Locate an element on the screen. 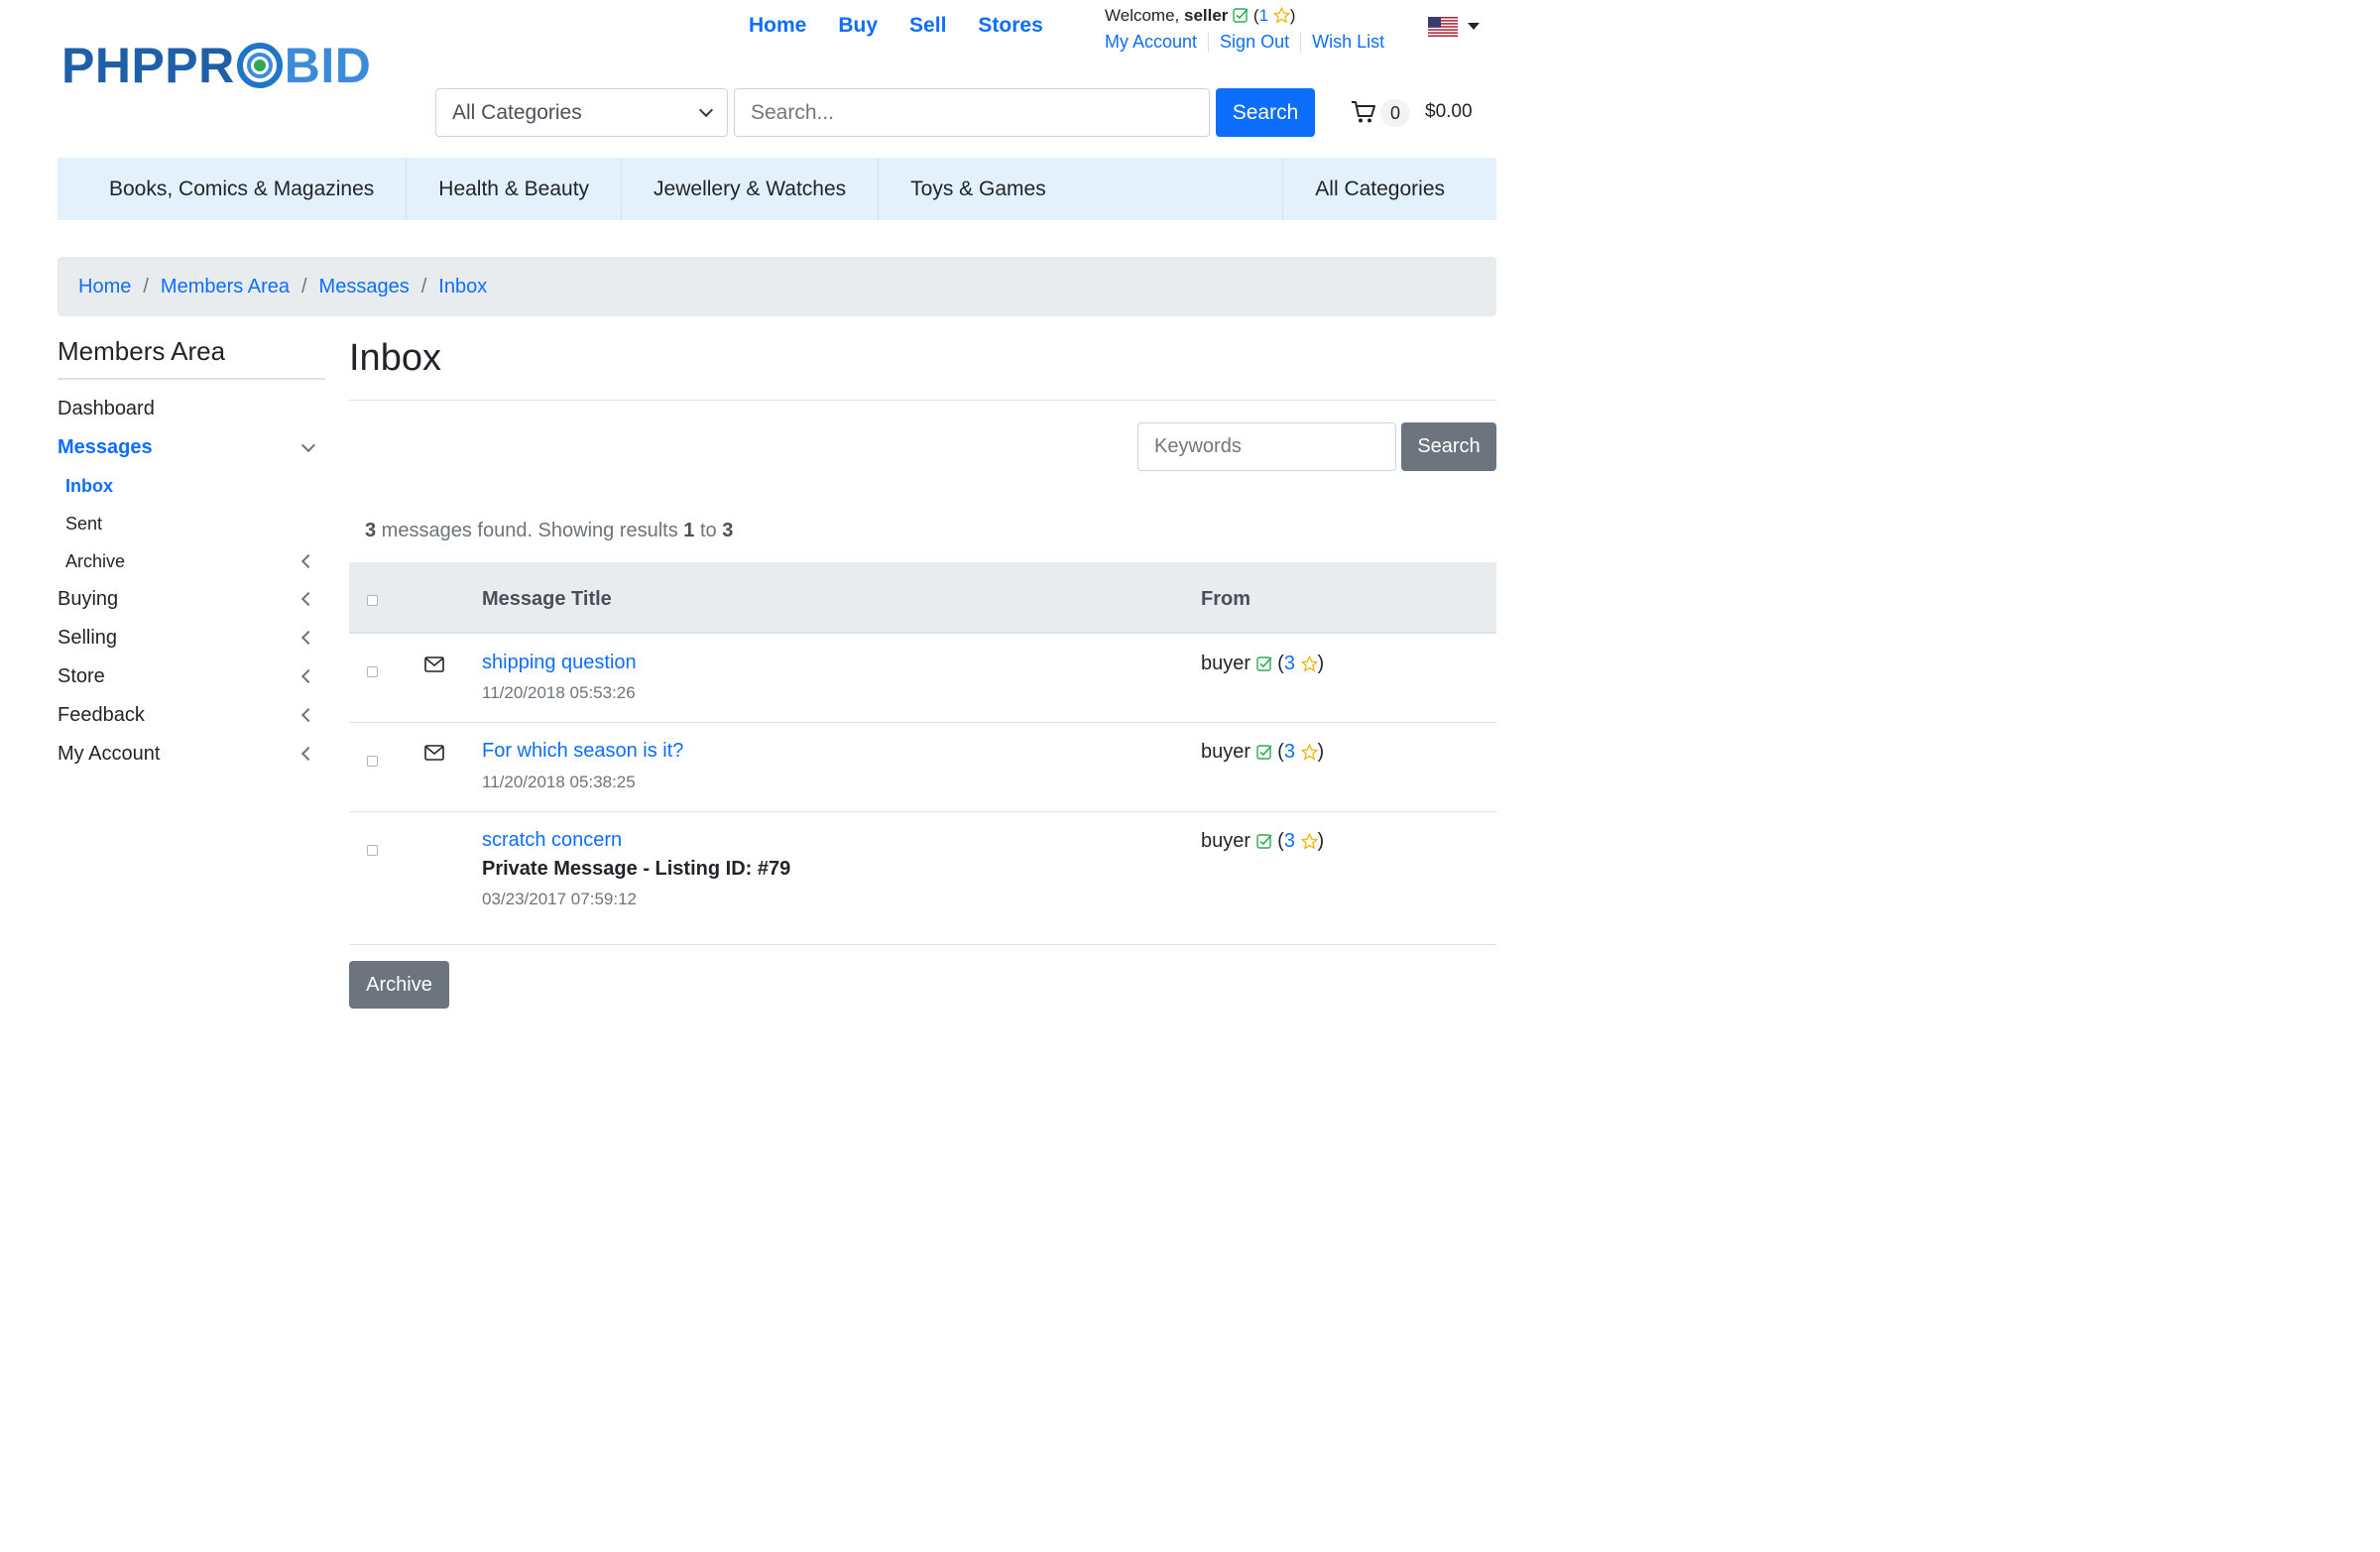 Image resolution: width=2380 pixels, height=1552 pixels. breadcrumb-members-area: Members Area is located at coordinates (225, 287).